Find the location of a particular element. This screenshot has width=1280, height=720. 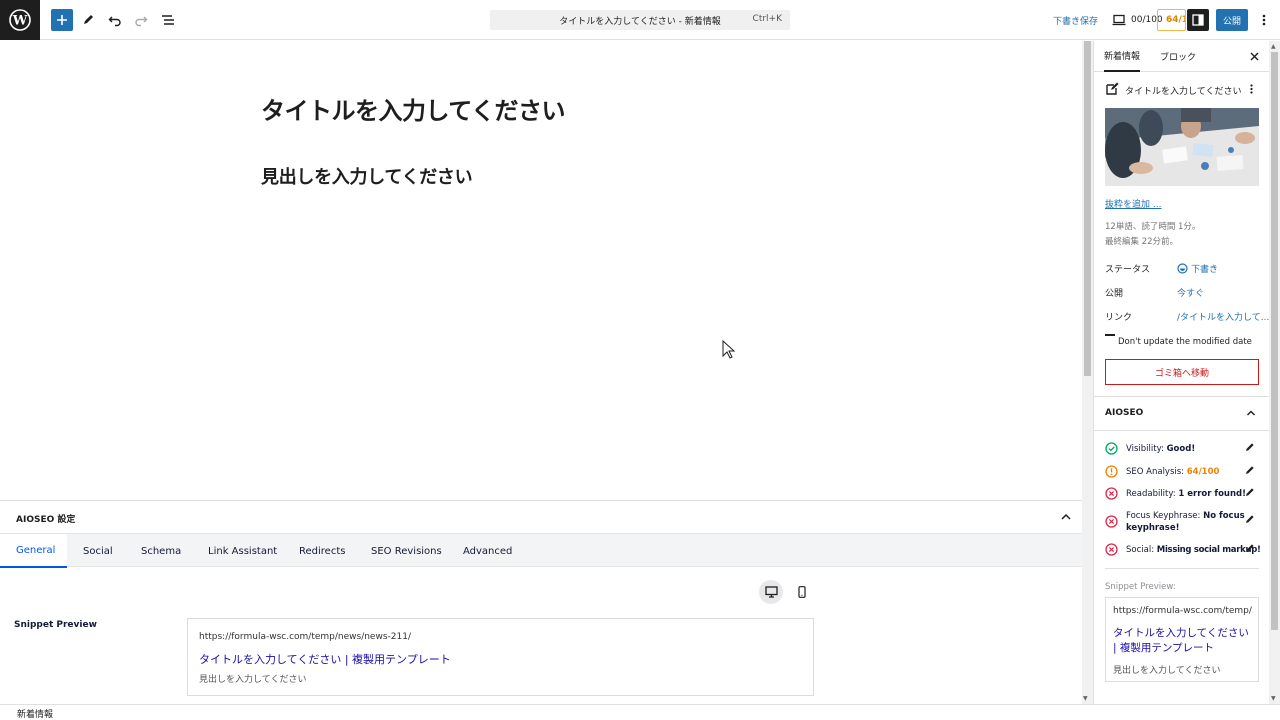

check-visibility-text: Visibility: Good! is located at coordinates (1188, 449).